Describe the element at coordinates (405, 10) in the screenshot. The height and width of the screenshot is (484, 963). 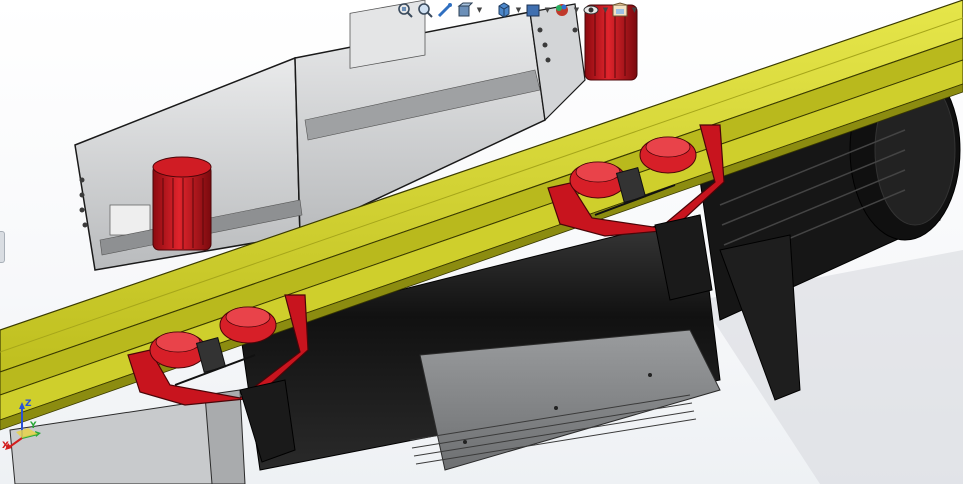
I see `zoom-fit-icon` at that location.